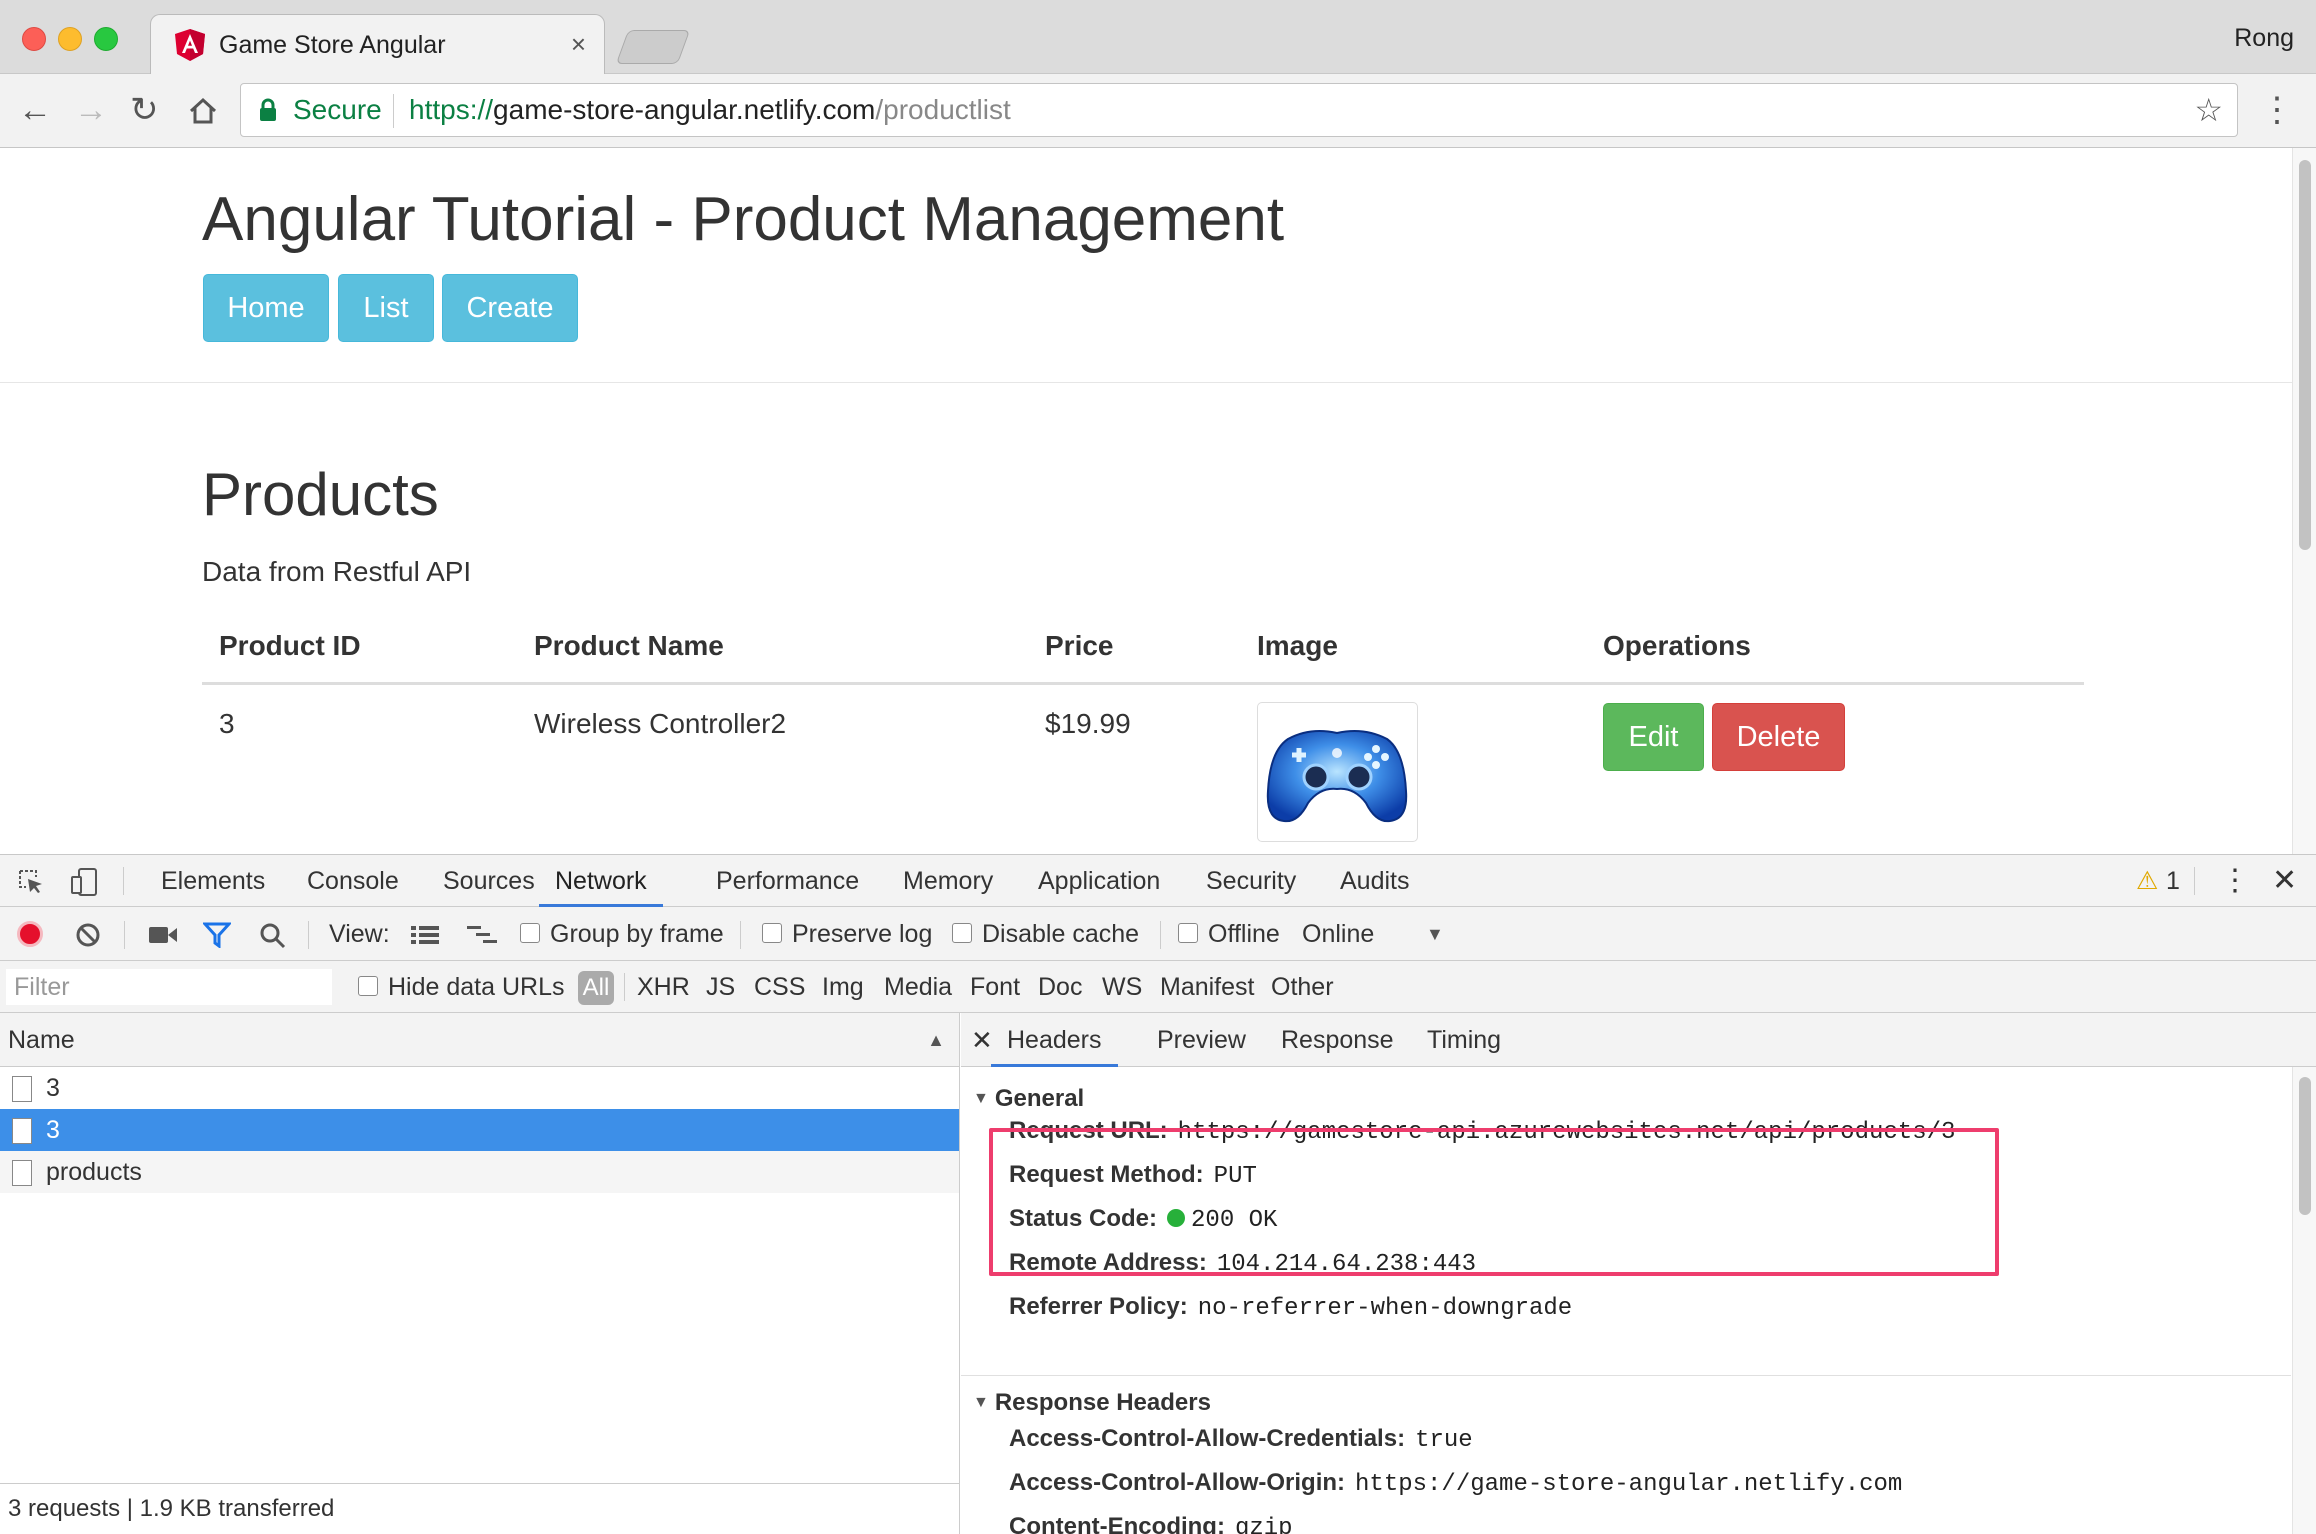  I want to click on browser-tab-bar: Game Store Angular × Rong, so click(1158, 37).